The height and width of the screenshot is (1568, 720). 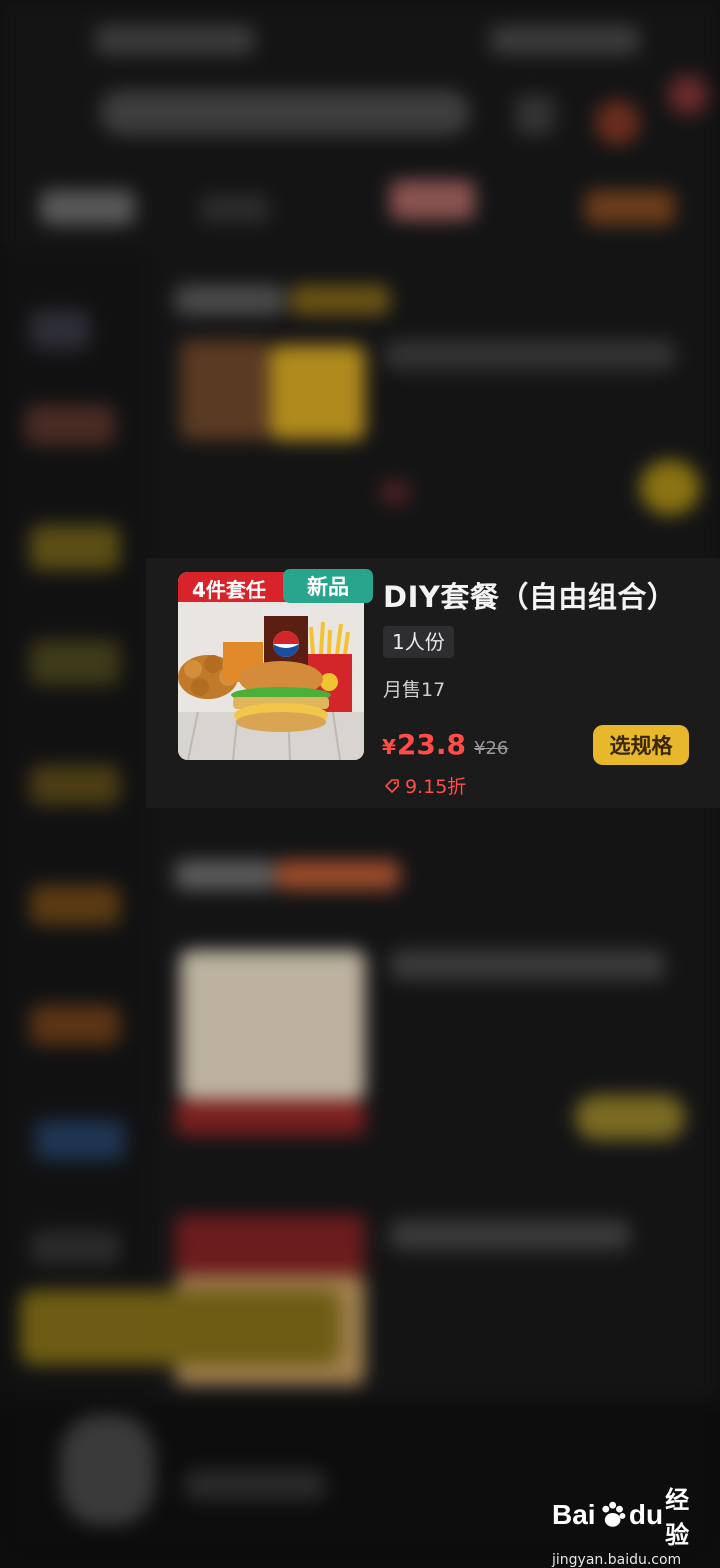 I want to click on original-price: ¥26, so click(x=491, y=748).